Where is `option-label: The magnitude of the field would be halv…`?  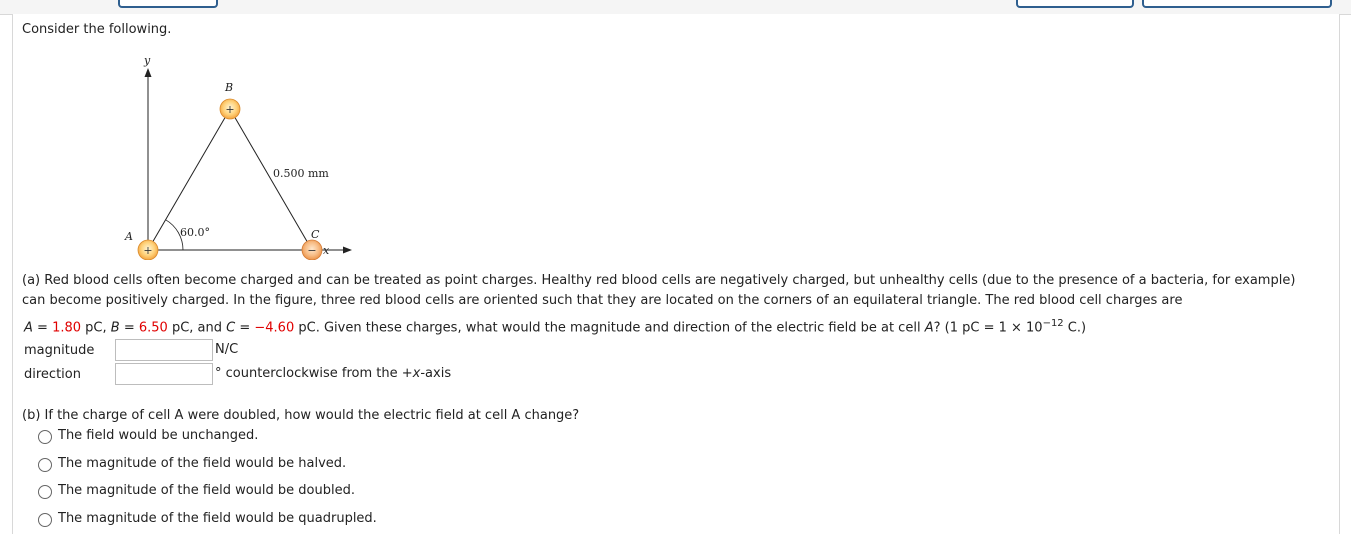 option-label: The magnitude of the field would be halv… is located at coordinates (202, 463).